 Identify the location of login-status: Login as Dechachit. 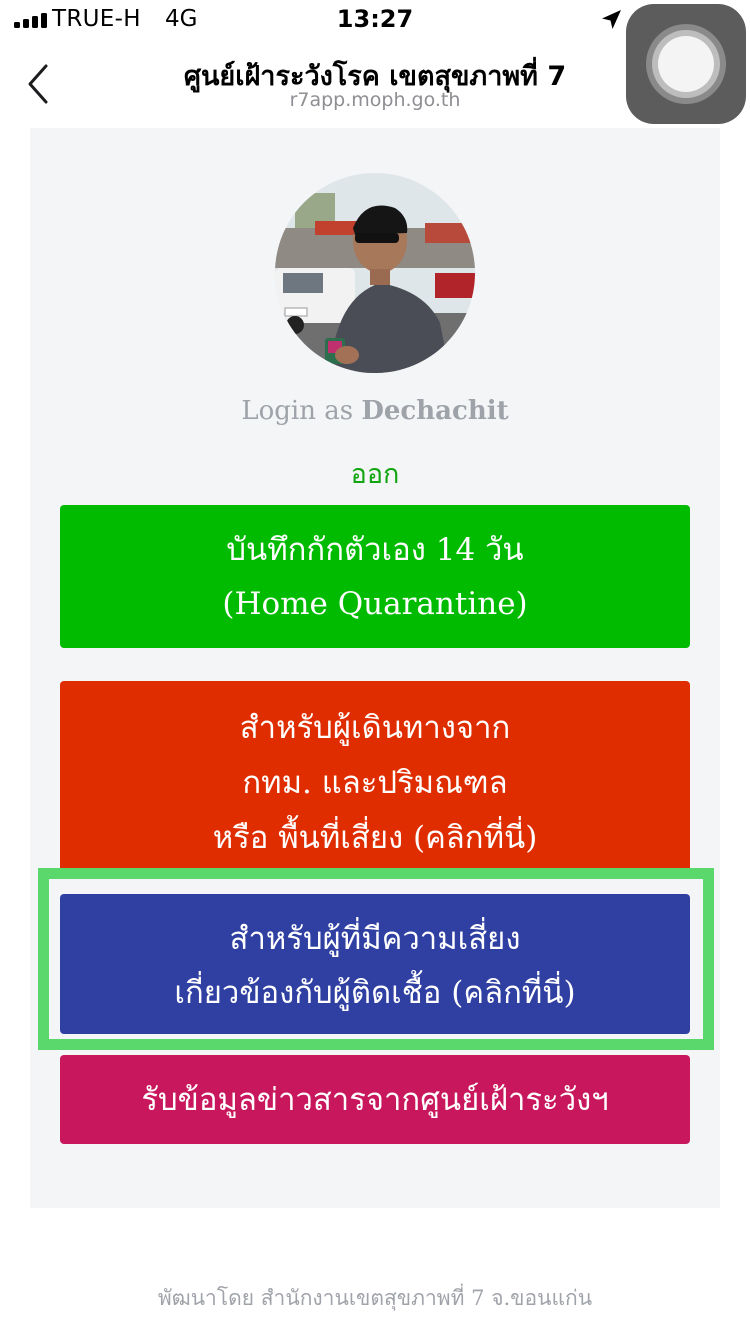
(375, 411).